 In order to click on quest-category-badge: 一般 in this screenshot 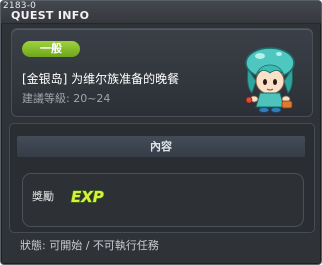, I will do `click(51, 49)`.